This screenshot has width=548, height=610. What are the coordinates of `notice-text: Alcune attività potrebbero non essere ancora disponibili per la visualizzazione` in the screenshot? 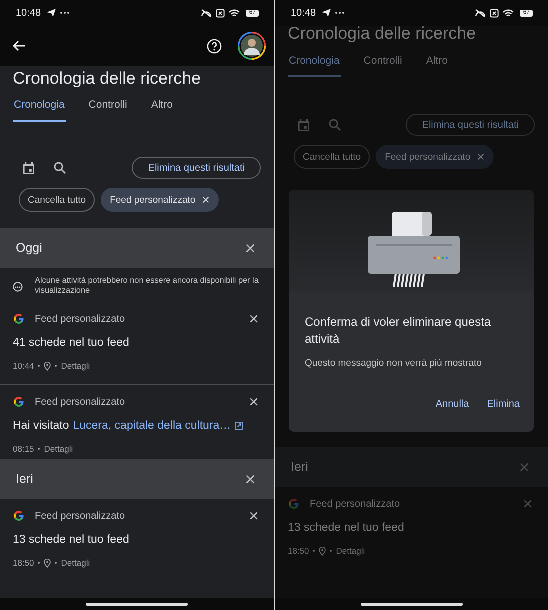 It's located at (147, 286).